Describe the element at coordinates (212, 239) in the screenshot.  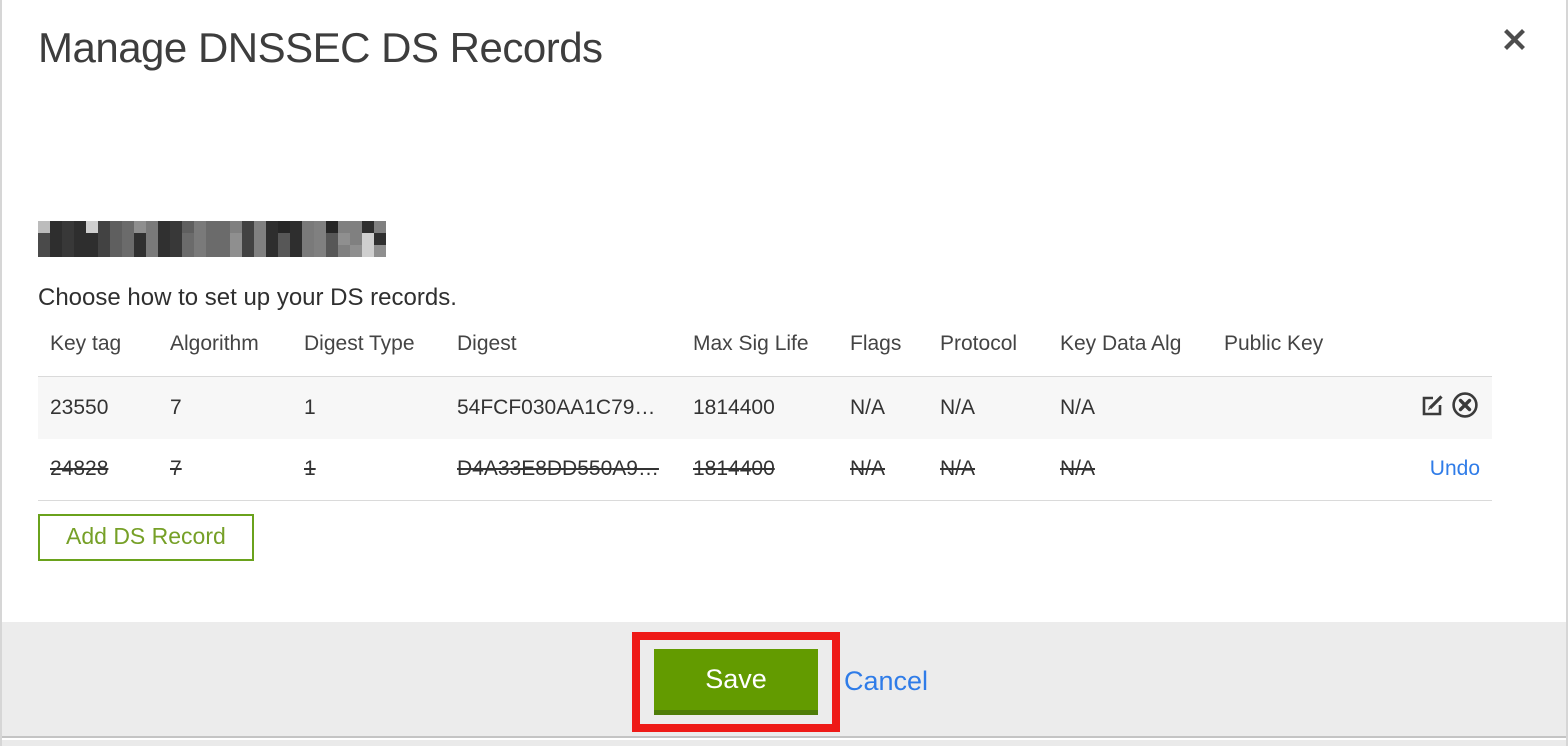
I see `redacted-domain-name` at that location.